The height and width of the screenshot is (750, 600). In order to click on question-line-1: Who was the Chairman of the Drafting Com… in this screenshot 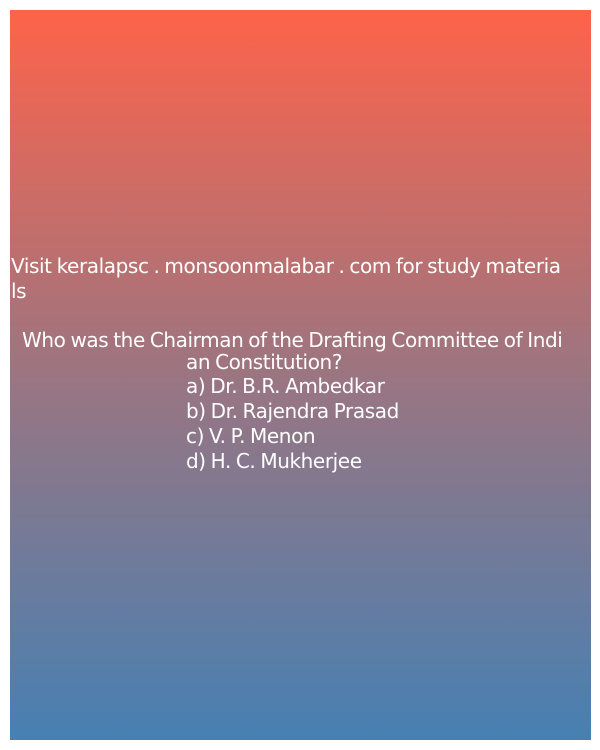, I will do `click(292, 340)`.